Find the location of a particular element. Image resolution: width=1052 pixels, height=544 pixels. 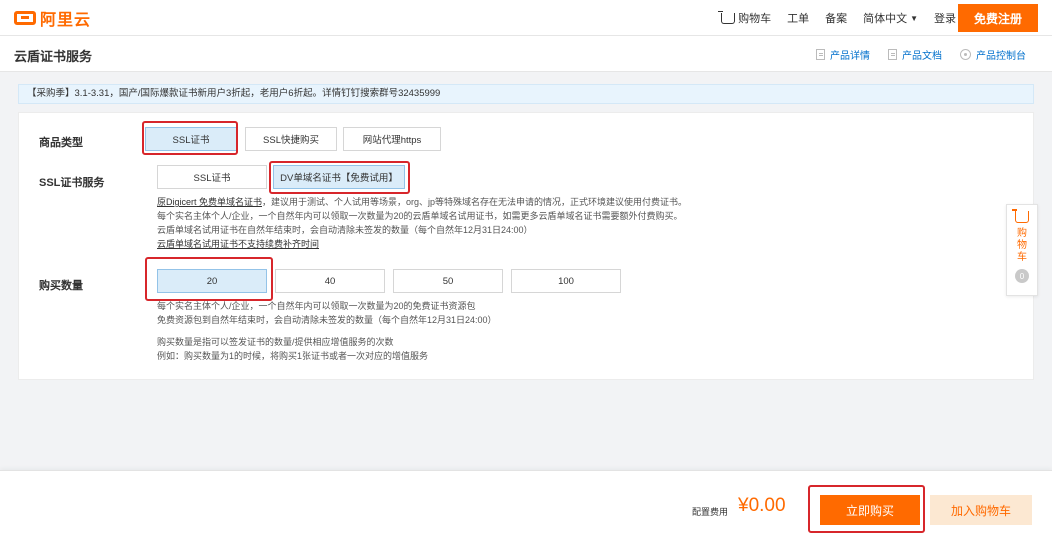

cost-label: 配置费用 is located at coordinates (710, 512).